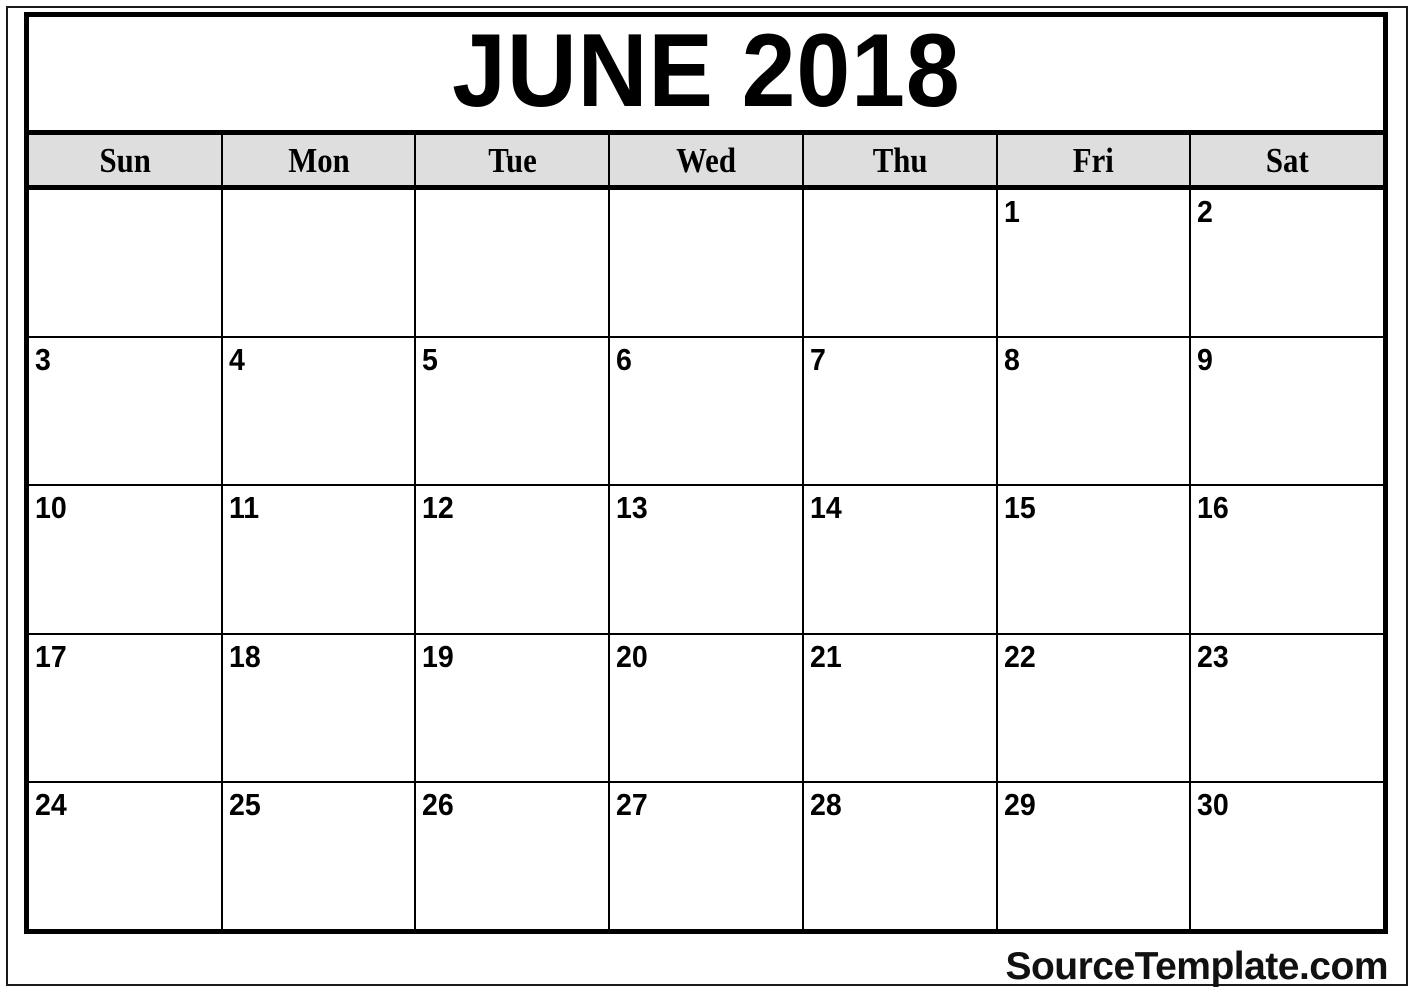  I want to click on day-cell: 12, so click(513, 559).